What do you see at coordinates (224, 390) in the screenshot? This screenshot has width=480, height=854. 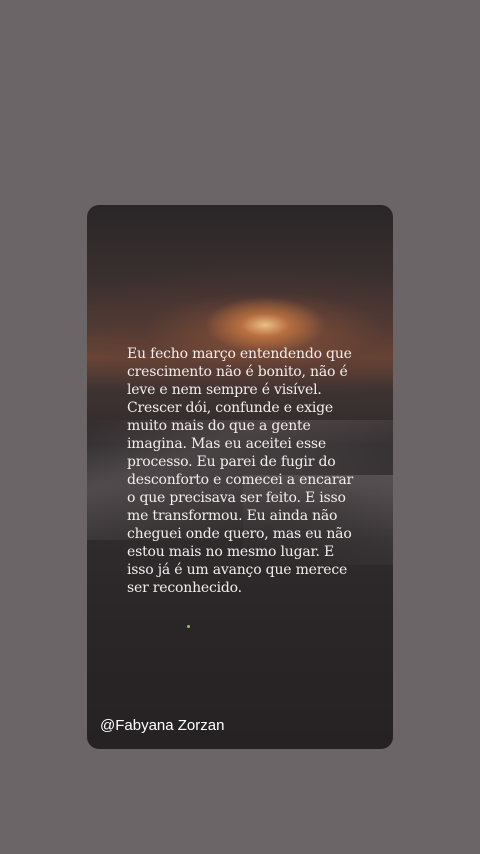 I see `quote-line: leve e nem sempre é visível.` at bounding box center [224, 390].